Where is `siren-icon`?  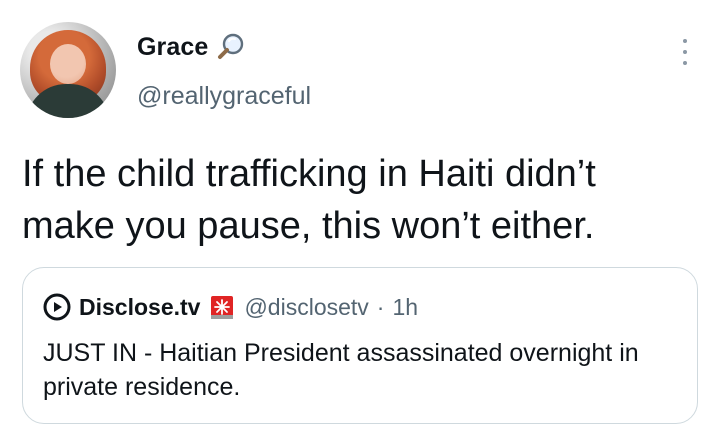
siren-icon is located at coordinates (222, 307).